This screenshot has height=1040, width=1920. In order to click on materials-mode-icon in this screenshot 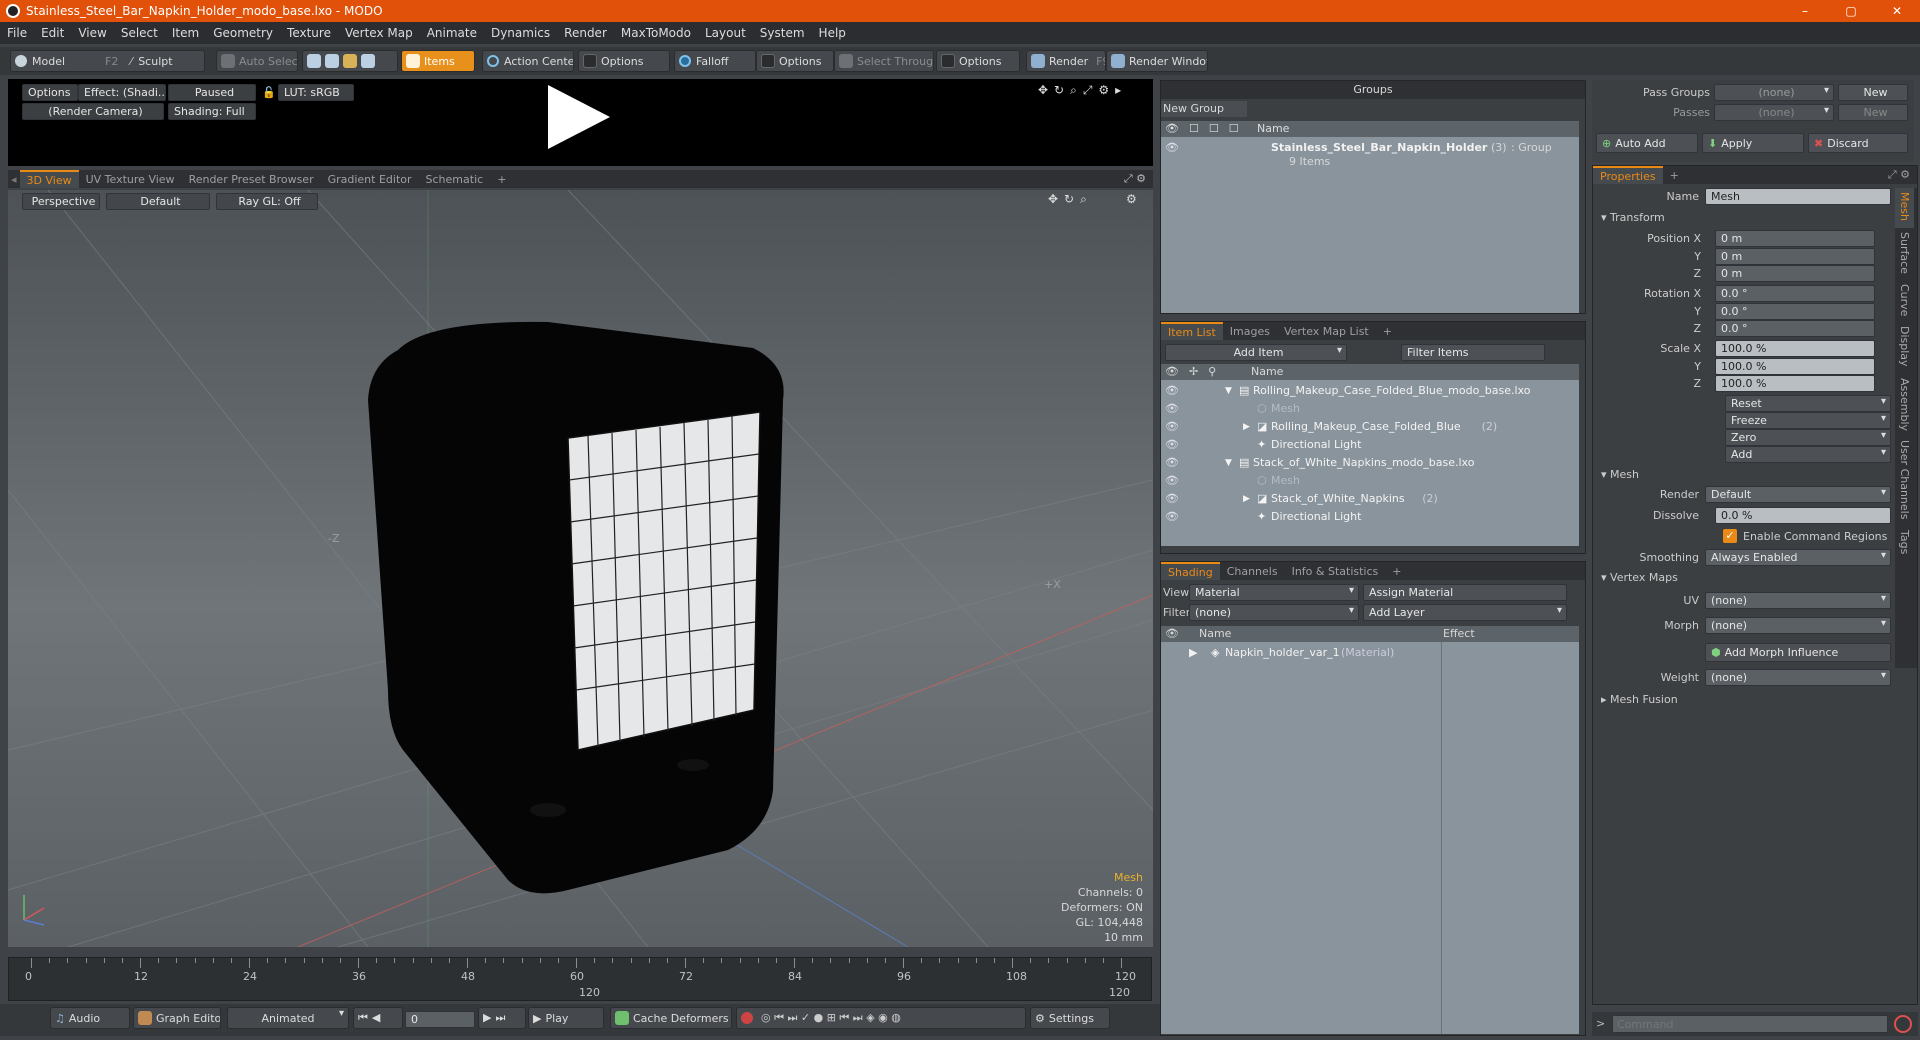, I will do `click(368, 61)`.